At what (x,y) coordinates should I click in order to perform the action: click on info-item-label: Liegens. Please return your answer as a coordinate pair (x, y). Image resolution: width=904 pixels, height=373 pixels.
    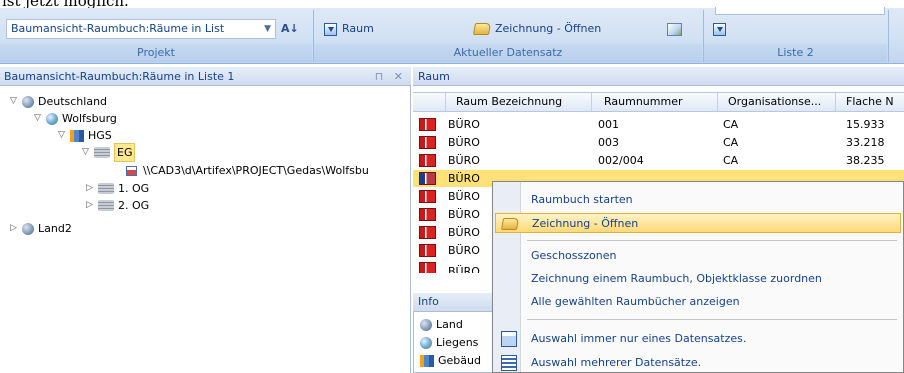
    Looking at the image, I should click on (457, 342).